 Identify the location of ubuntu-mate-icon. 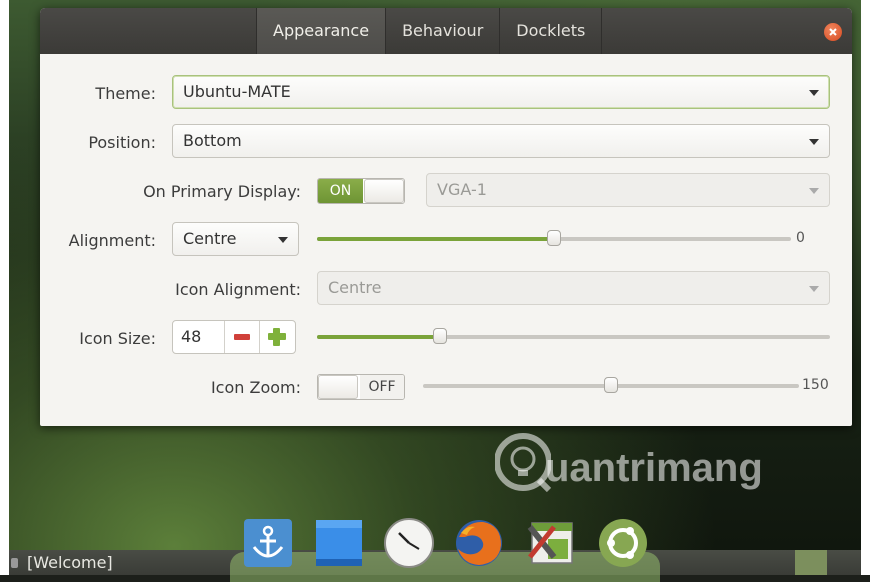
(623, 543).